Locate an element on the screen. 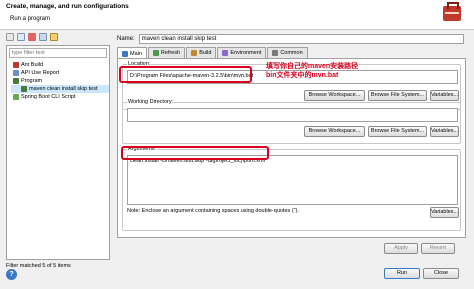 The height and width of the screenshot is (289, 474). tree-item: Ant Build is located at coordinates (60, 65).